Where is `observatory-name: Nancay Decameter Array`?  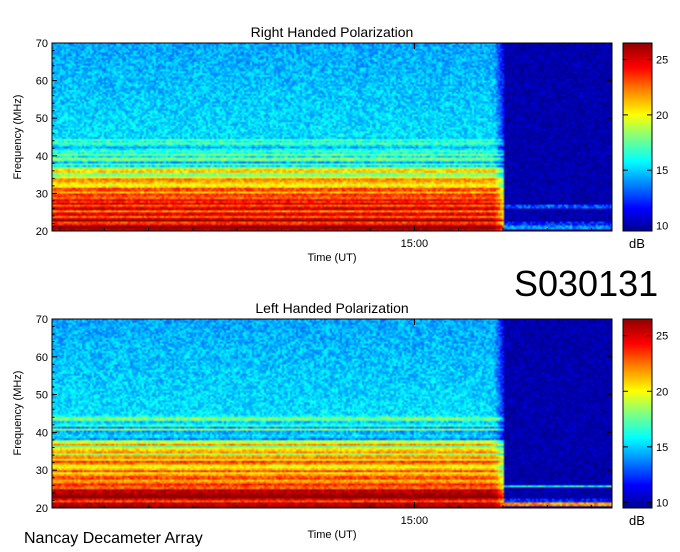 observatory-name: Nancay Decameter Array is located at coordinates (113, 538).